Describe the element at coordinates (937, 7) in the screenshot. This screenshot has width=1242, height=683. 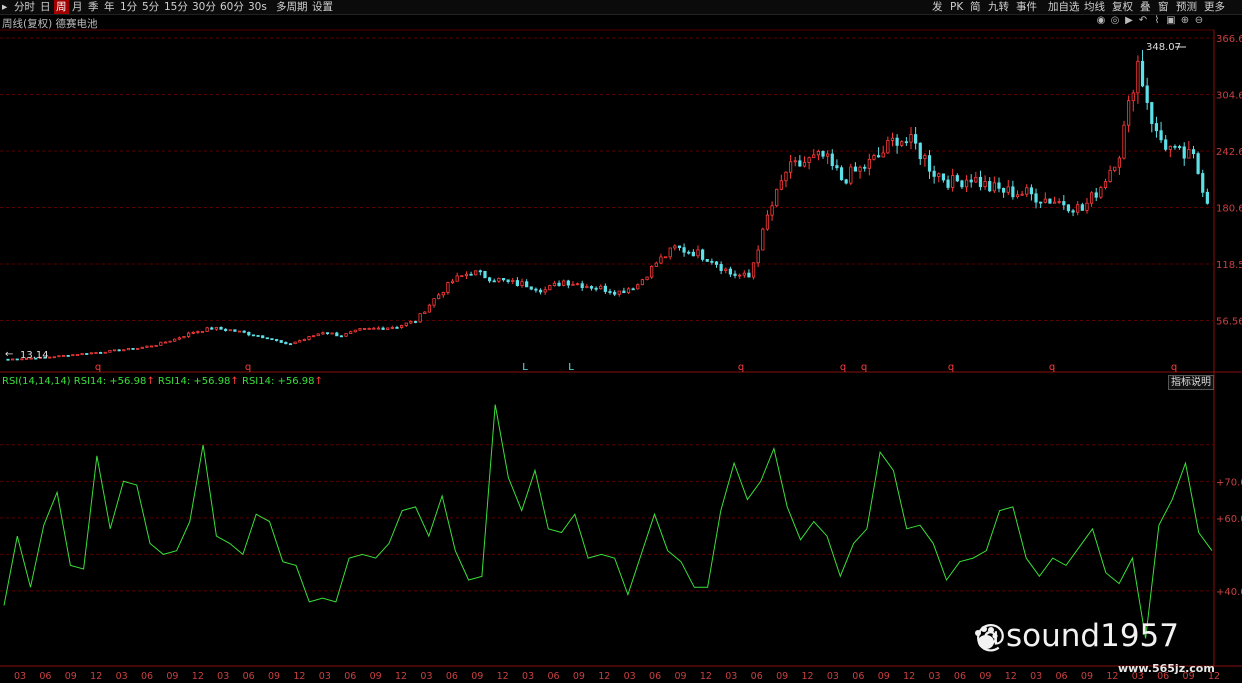
I see `toolbar-right-item-0: 发` at that location.